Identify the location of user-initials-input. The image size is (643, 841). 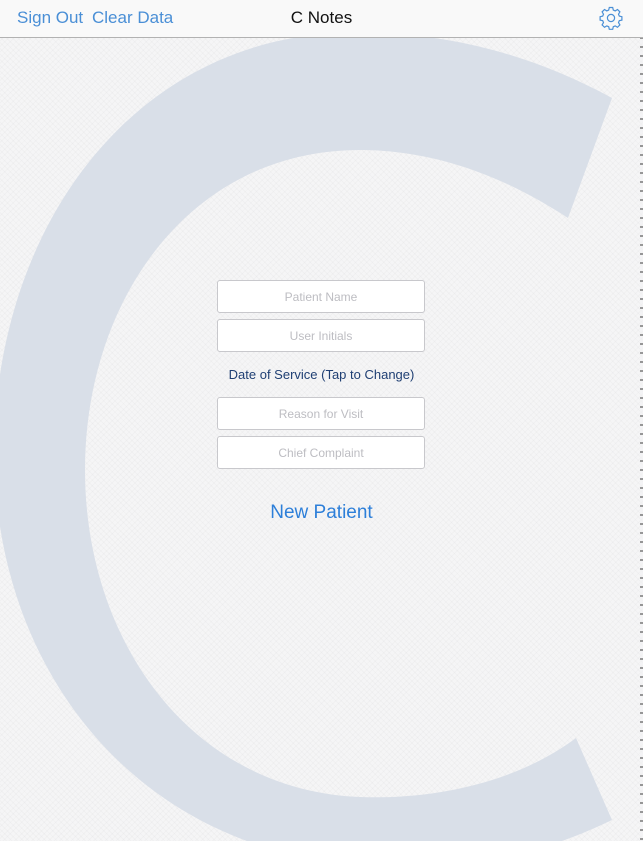
(321, 335).